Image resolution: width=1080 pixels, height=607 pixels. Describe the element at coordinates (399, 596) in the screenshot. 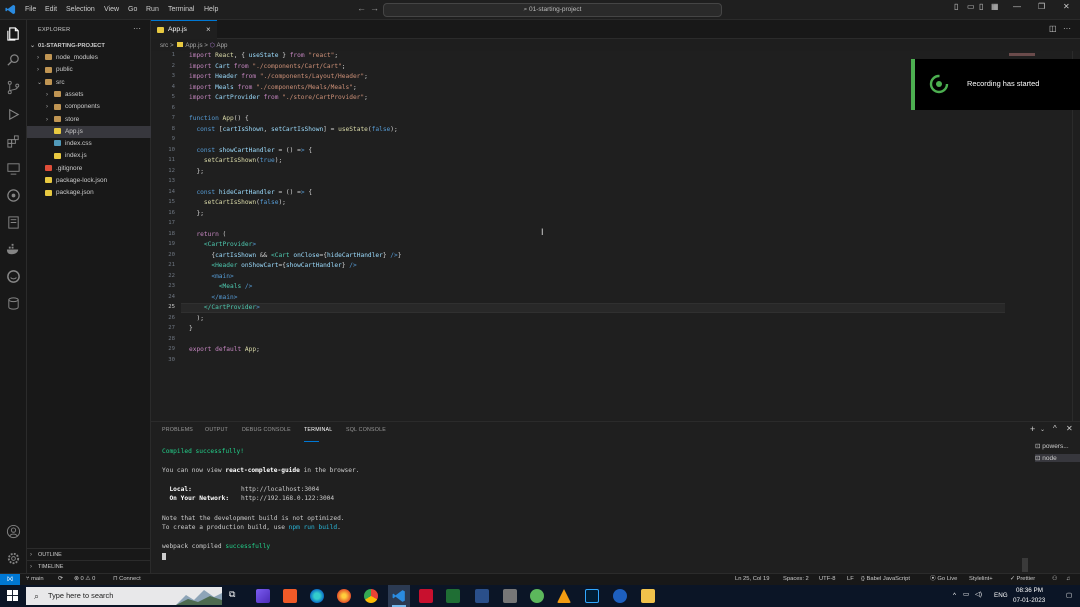

I see `vscode-taskbar-active` at that location.